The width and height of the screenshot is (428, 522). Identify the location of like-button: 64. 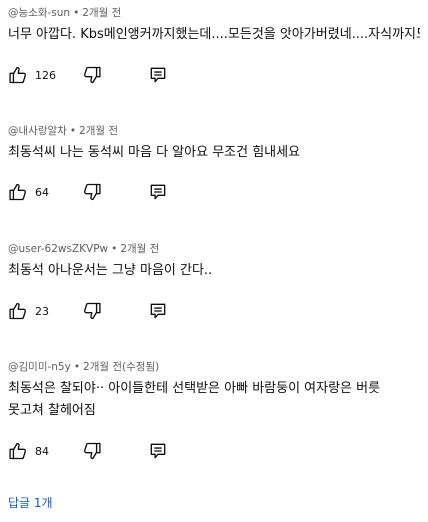
(28, 192).